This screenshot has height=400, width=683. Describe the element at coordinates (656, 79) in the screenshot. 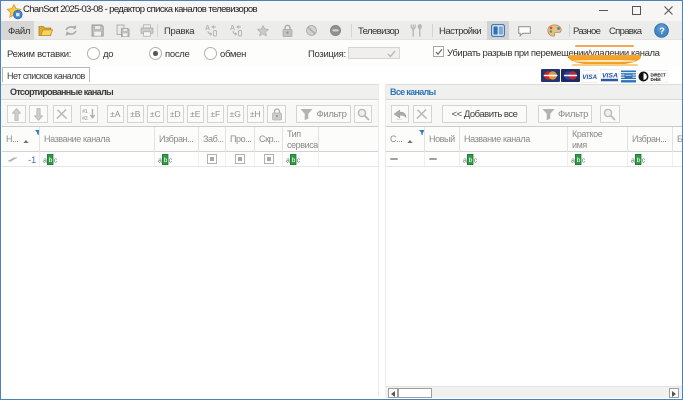

I see `svg-text: Debit` at that location.